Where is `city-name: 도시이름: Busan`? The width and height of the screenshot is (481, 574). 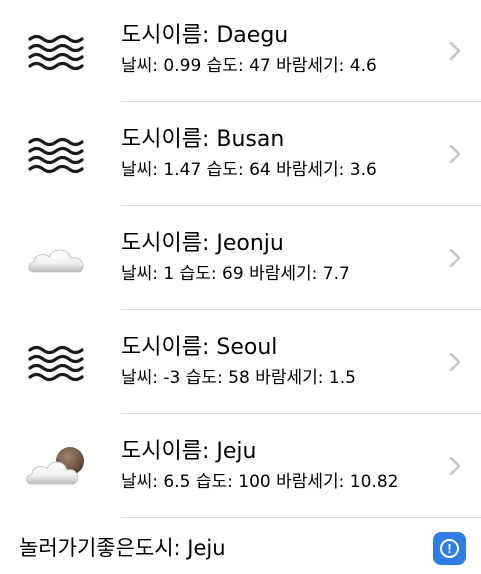
city-name: 도시이름: Busan is located at coordinates (203, 139).